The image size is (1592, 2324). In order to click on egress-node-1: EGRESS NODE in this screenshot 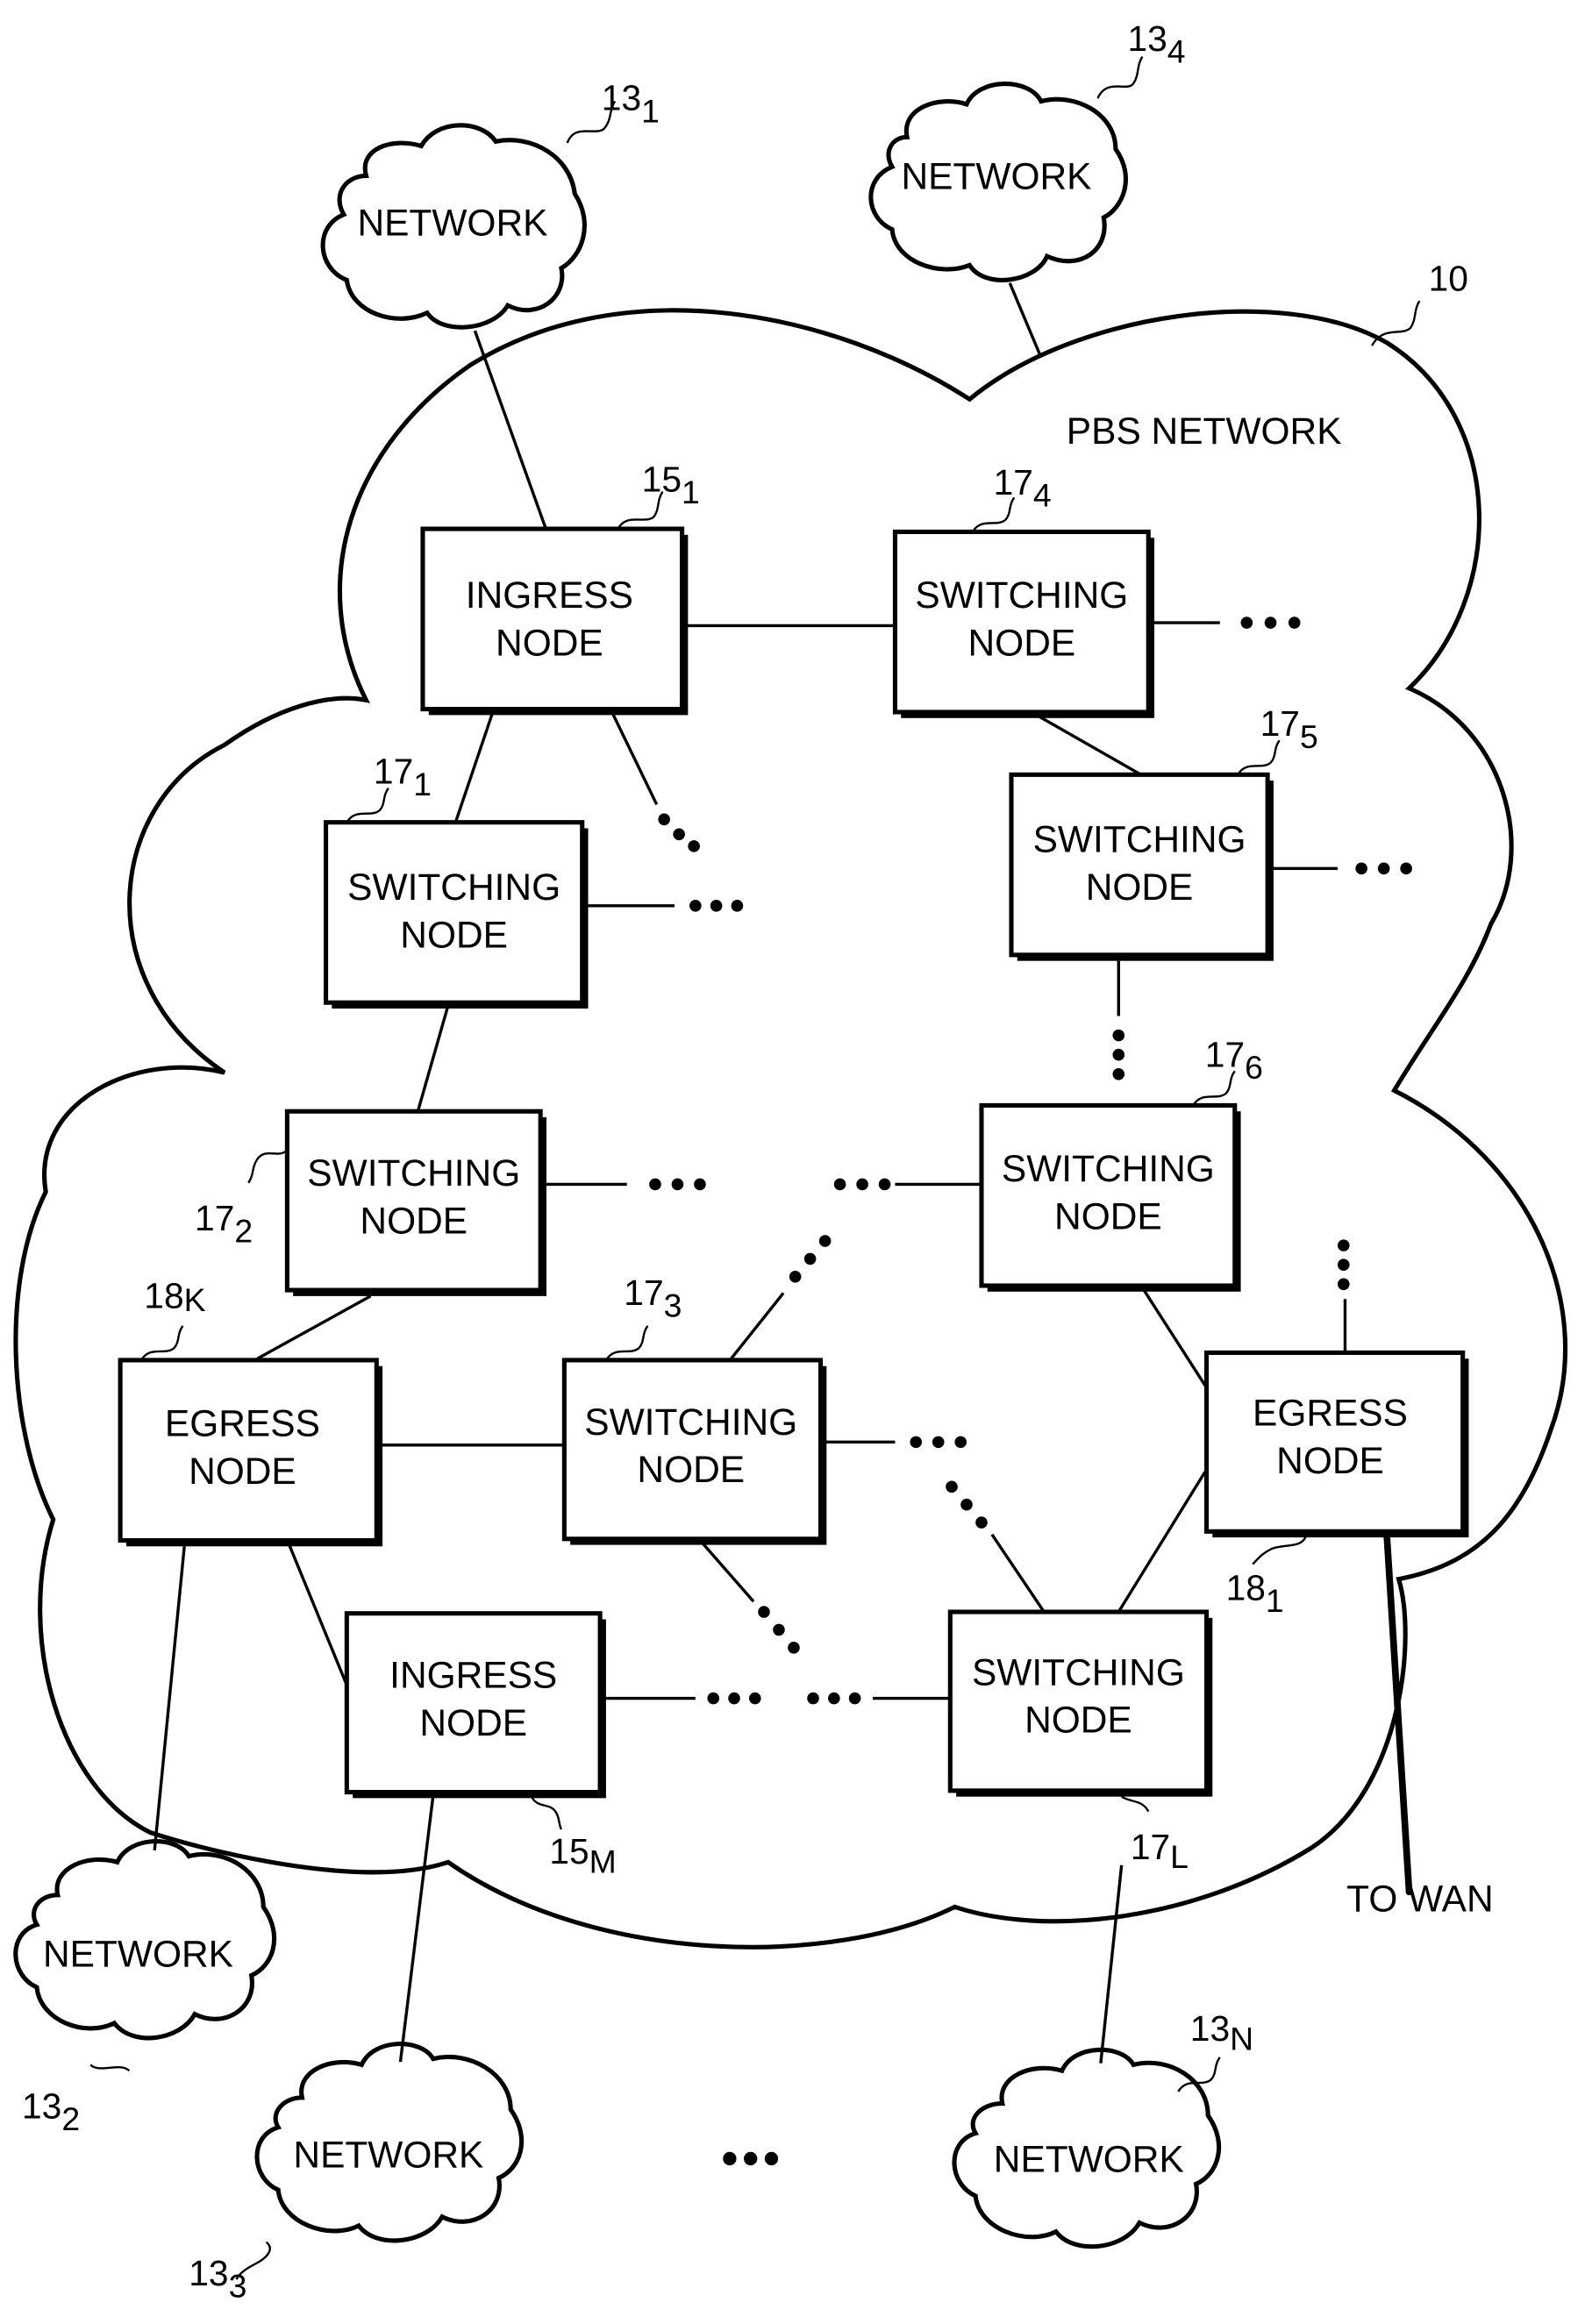, I will do `click(1336, 1444)`.